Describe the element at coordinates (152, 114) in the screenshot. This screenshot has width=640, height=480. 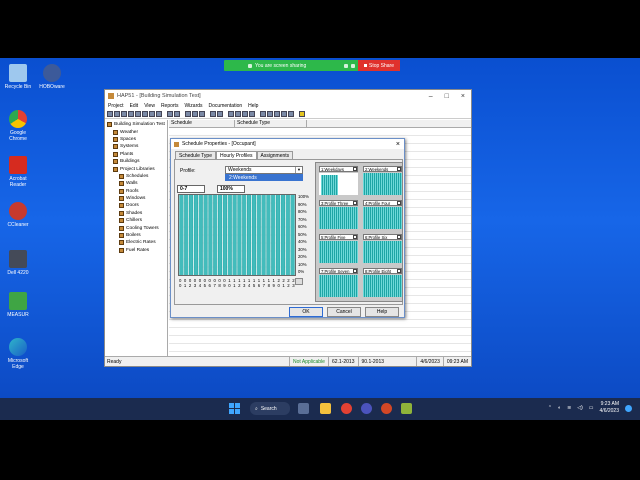
I see `calculator-icon` at that location.